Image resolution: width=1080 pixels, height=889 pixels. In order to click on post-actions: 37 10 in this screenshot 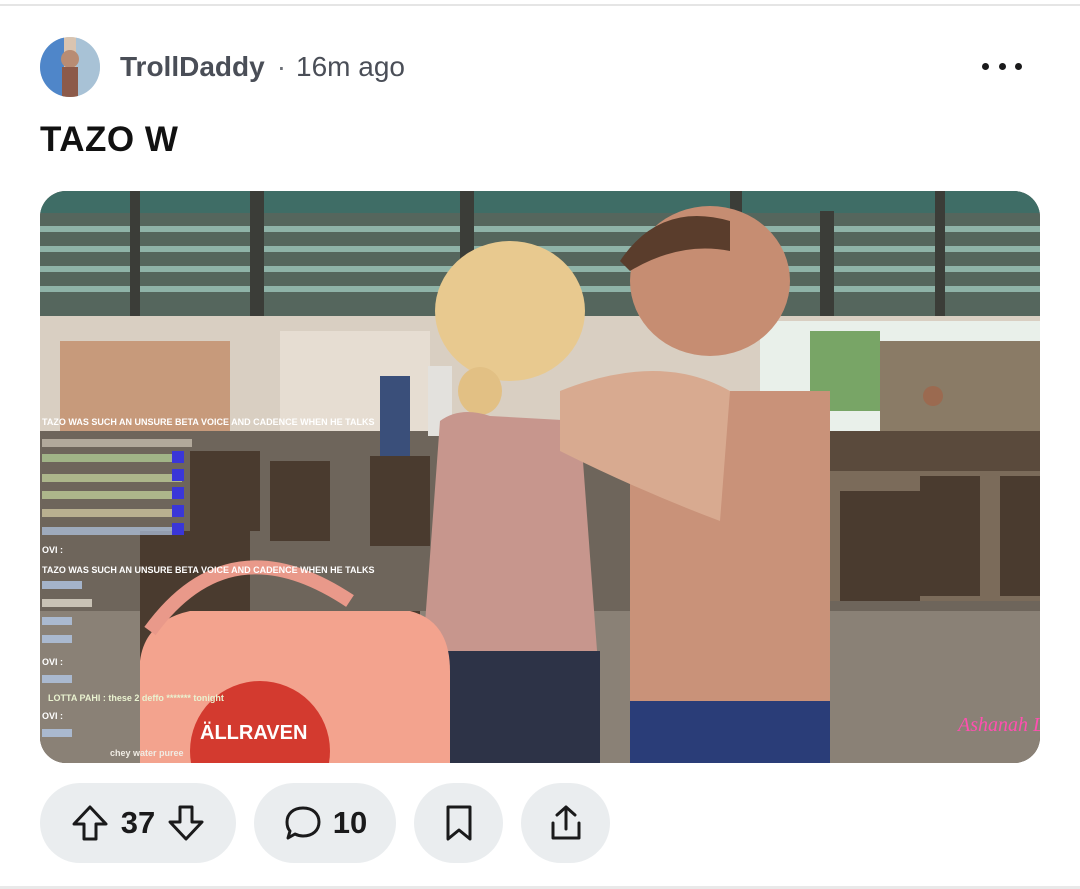, I will do `click(325, 823)`.